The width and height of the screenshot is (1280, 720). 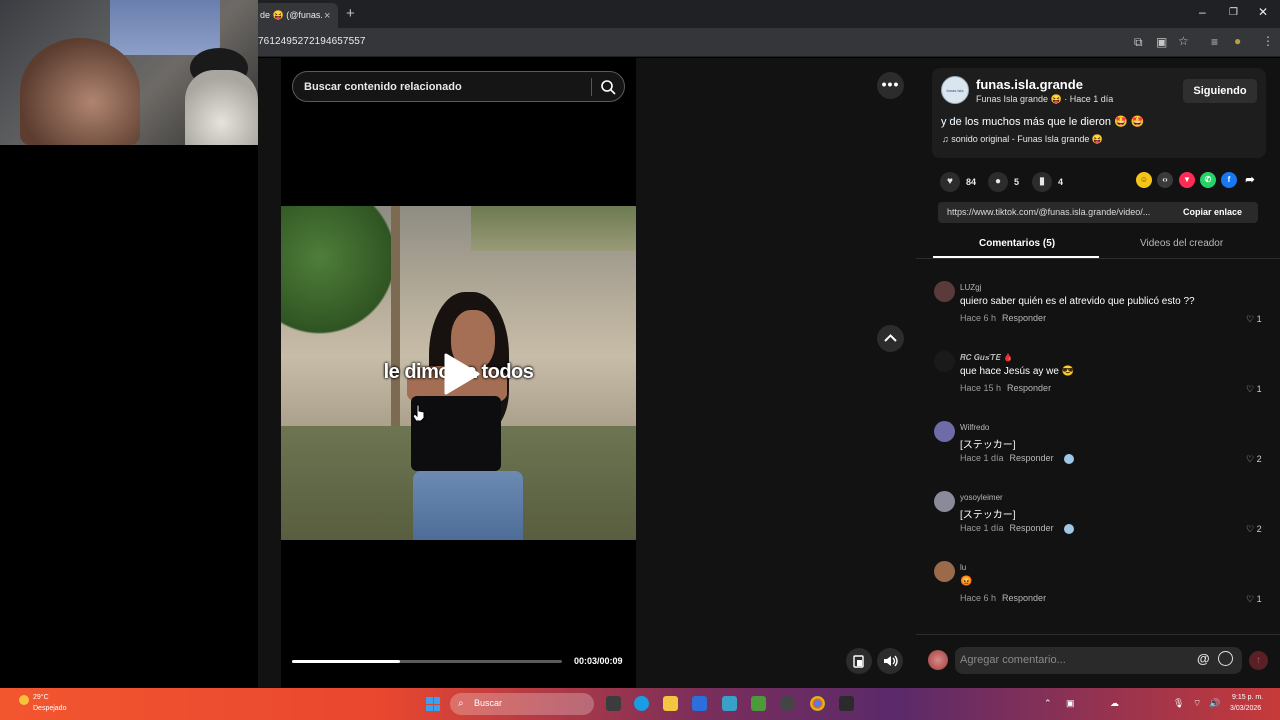 I want to click on share-arrow-icon: ➦, so click(x=1250, y=180).